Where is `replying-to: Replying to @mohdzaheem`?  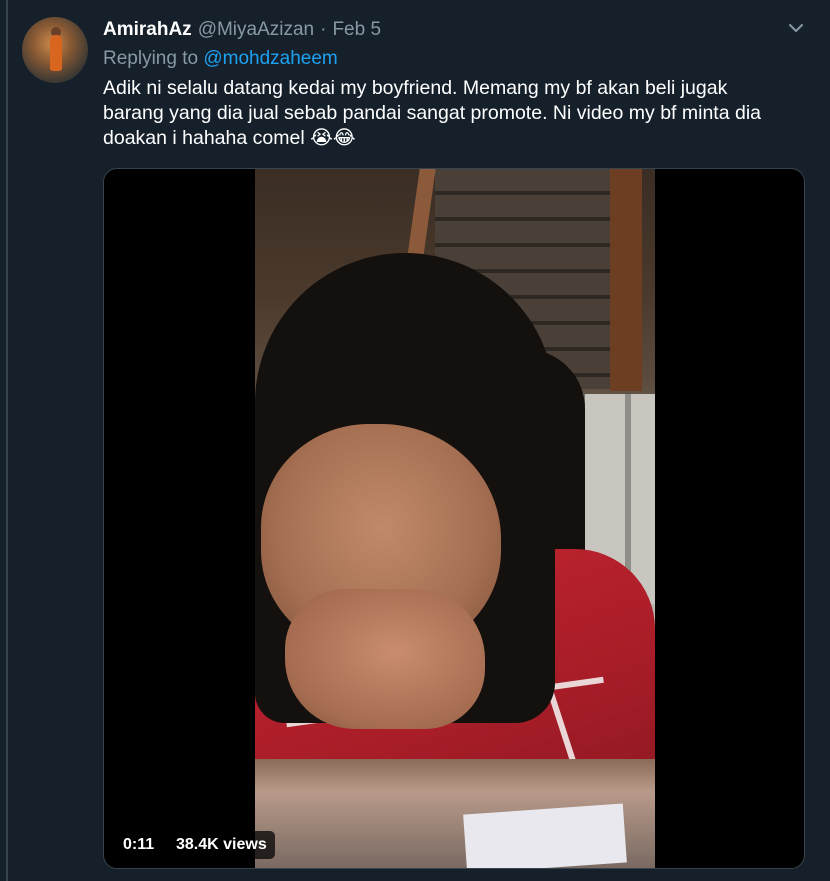 replying-to: Replying to @mohdzaheem is located at coordinates (220, 59).